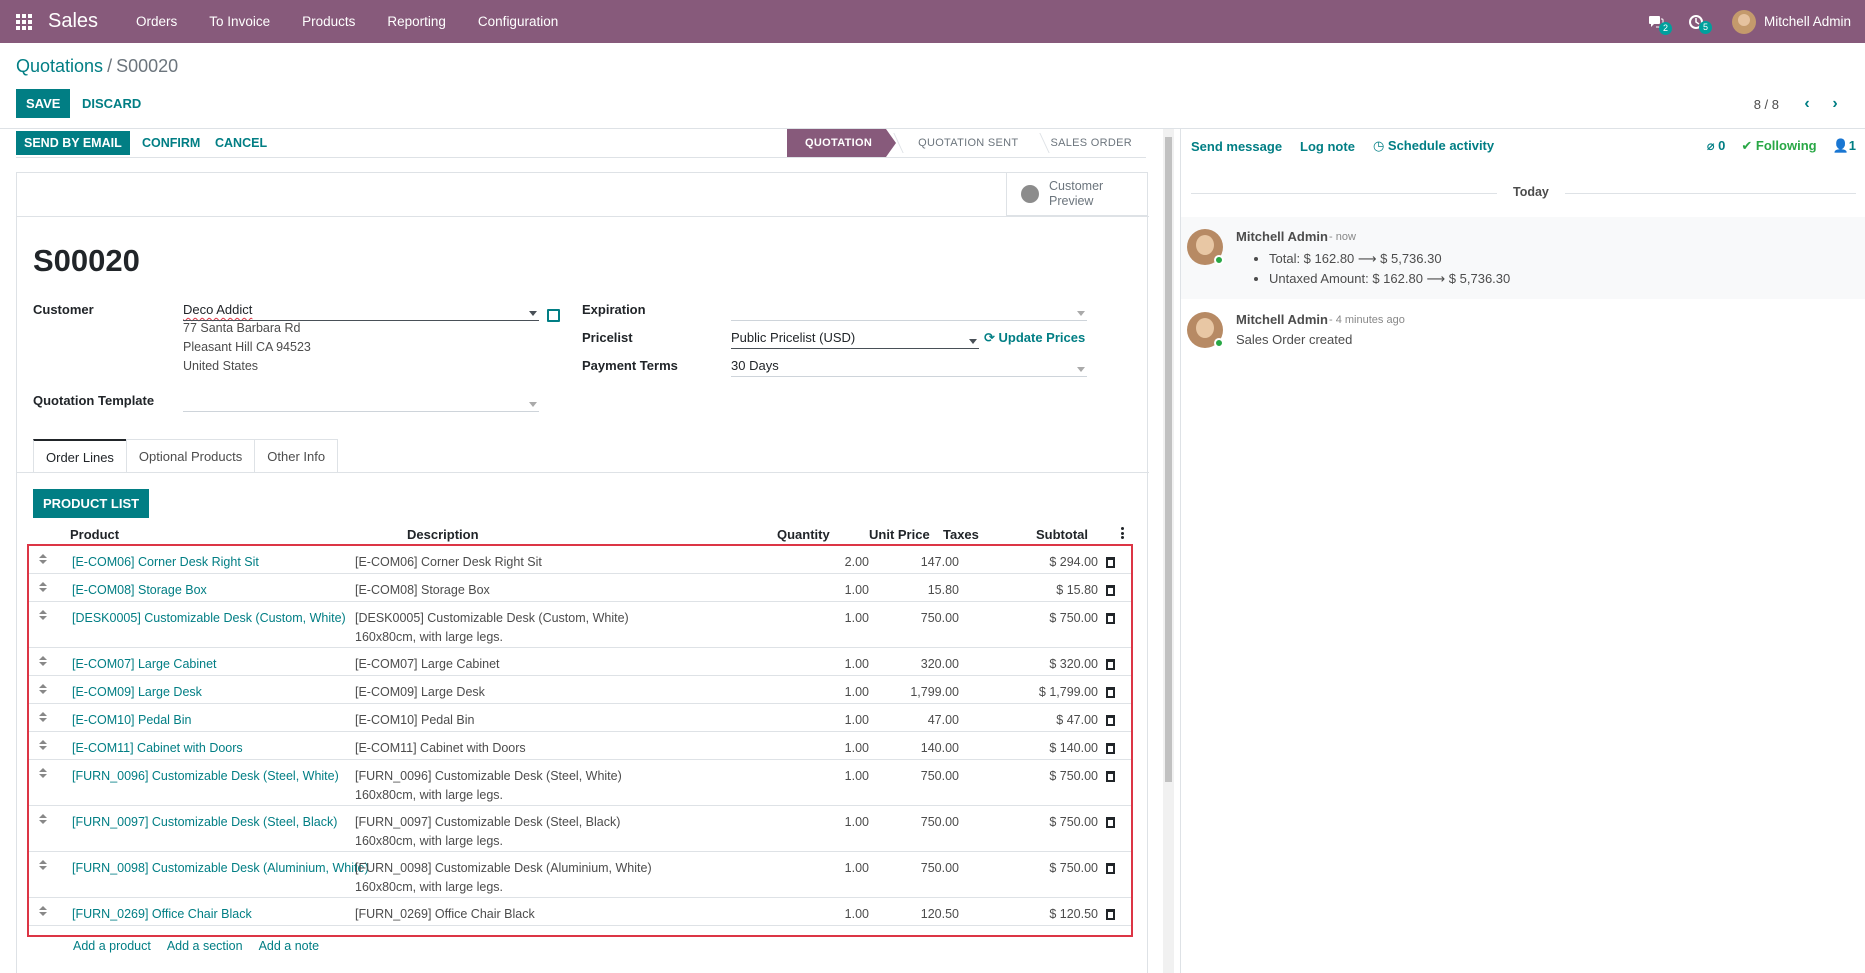 The height and width of the screenshot is (973, 1865). Describe the element at coordinates (111, 103) in the screenshot. I see `discard-button: DISCARD` at that location.